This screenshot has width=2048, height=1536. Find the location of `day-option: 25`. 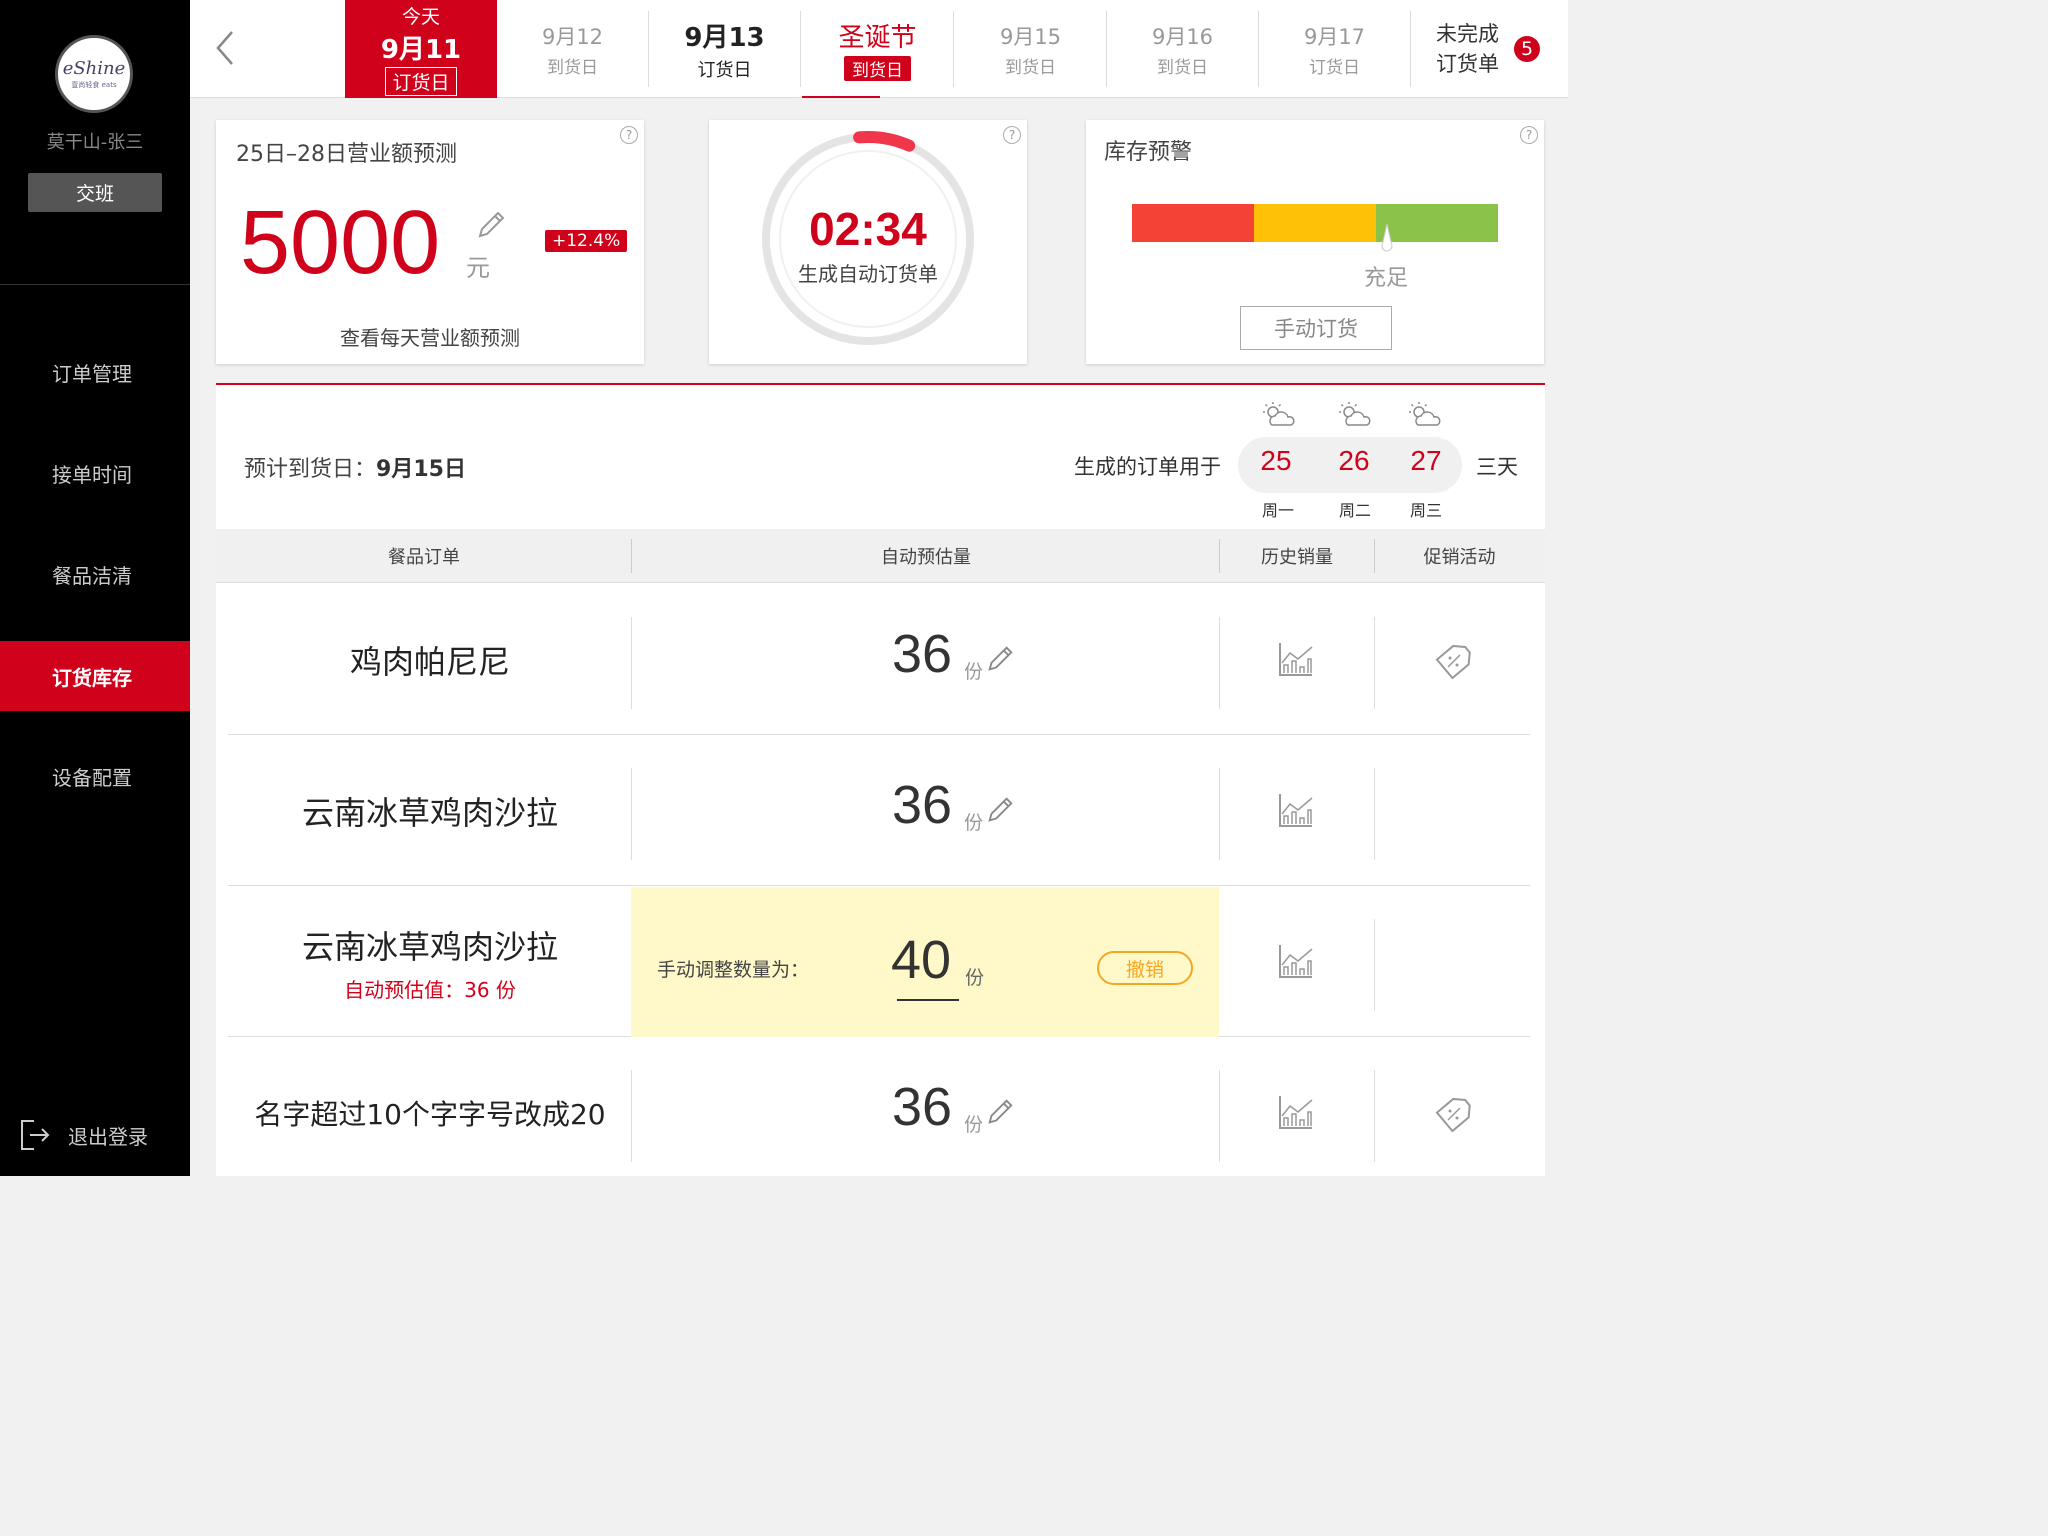

day-option: 25 is located at coordinates (1276, 461).